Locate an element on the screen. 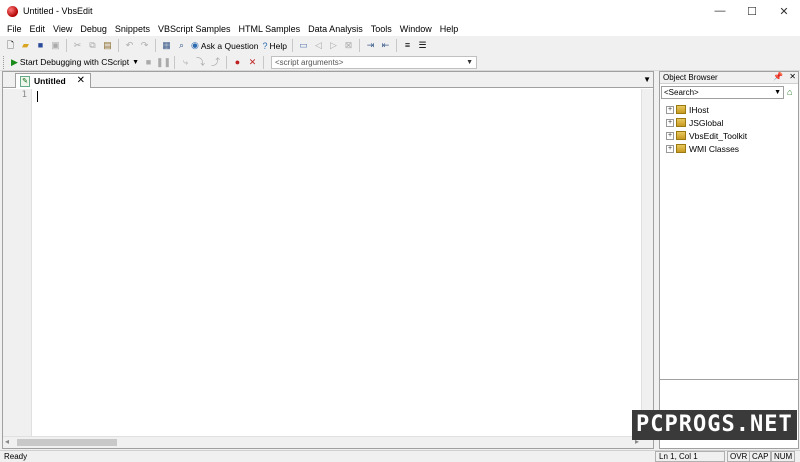  toolbar-grip is located at coordinates (4, 62).